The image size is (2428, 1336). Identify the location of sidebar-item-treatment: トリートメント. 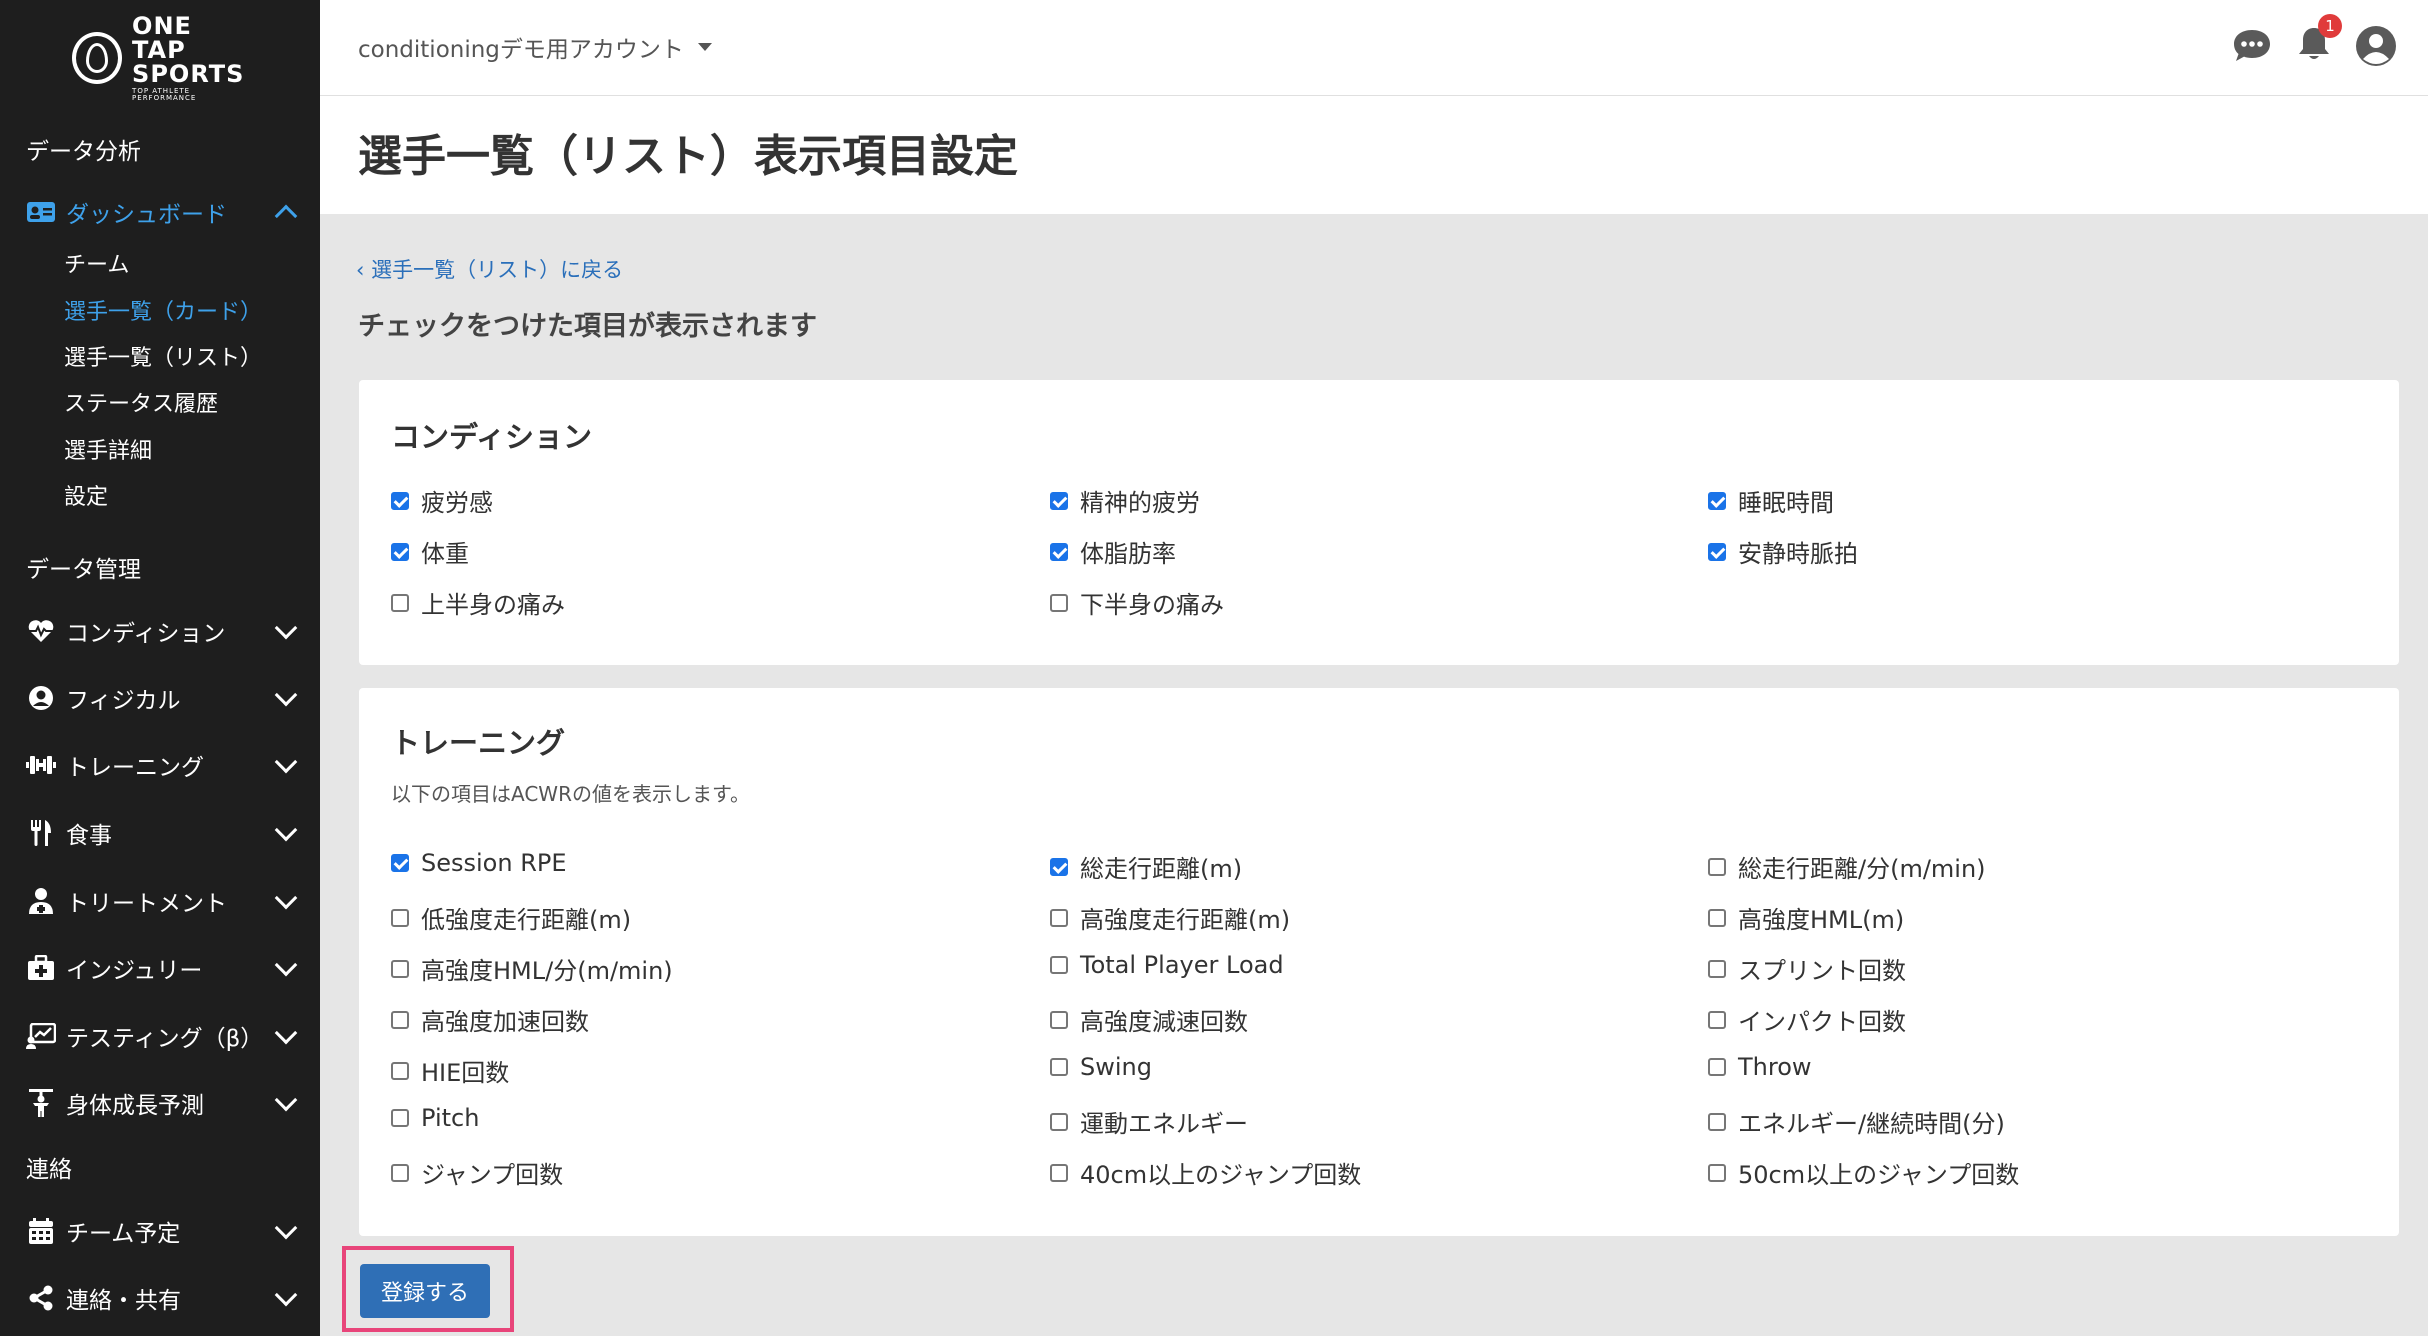
(162, 901).